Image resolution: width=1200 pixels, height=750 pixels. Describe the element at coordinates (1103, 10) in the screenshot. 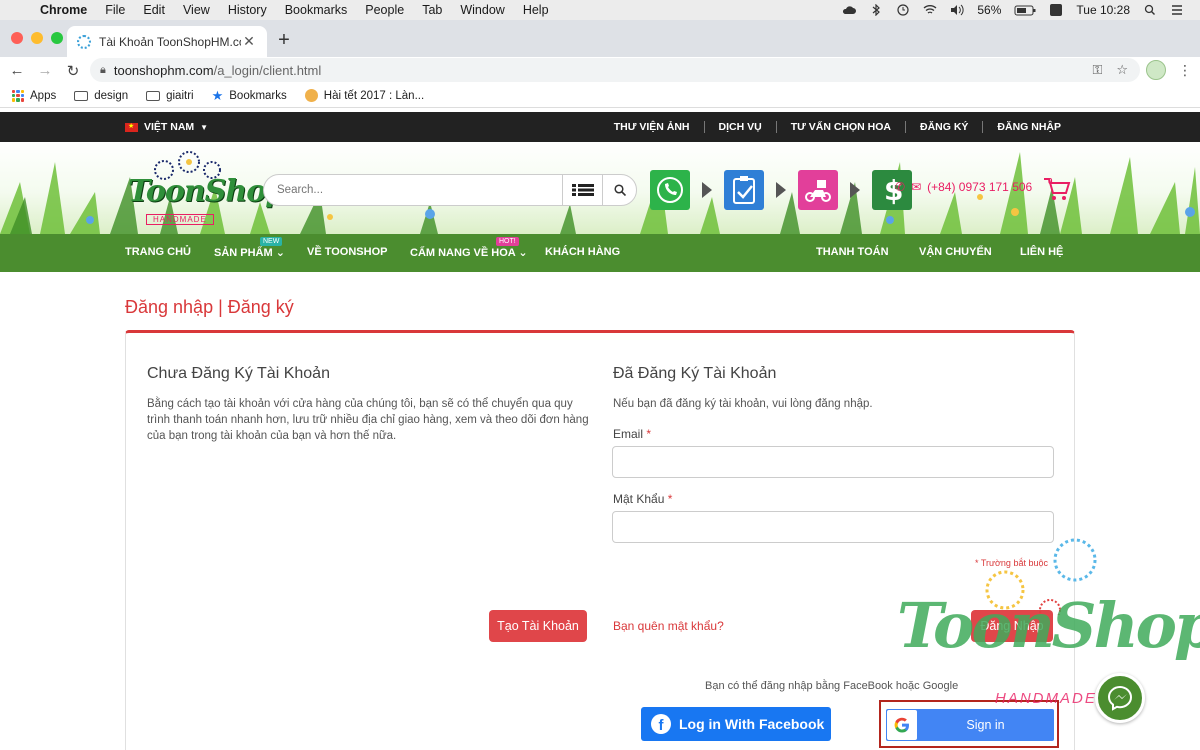

I see `menu-clock: Tue 10:28` at that location.